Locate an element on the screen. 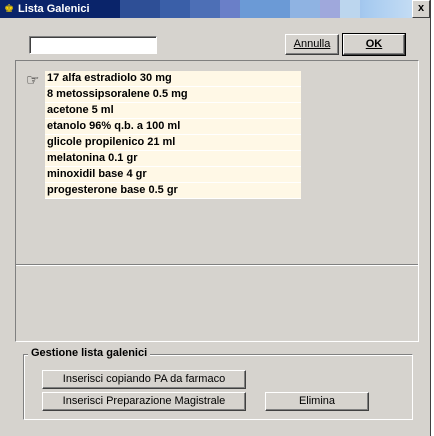  list-item: etanolo 96% q.b. a 100 ml is located at coordinates (173, 127).